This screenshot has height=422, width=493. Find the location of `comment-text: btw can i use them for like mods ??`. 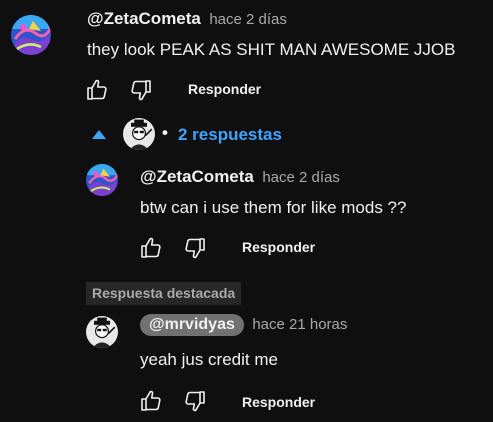

comment-text: btw can i use them for like mods ?? is located at coordinates (273, 207).